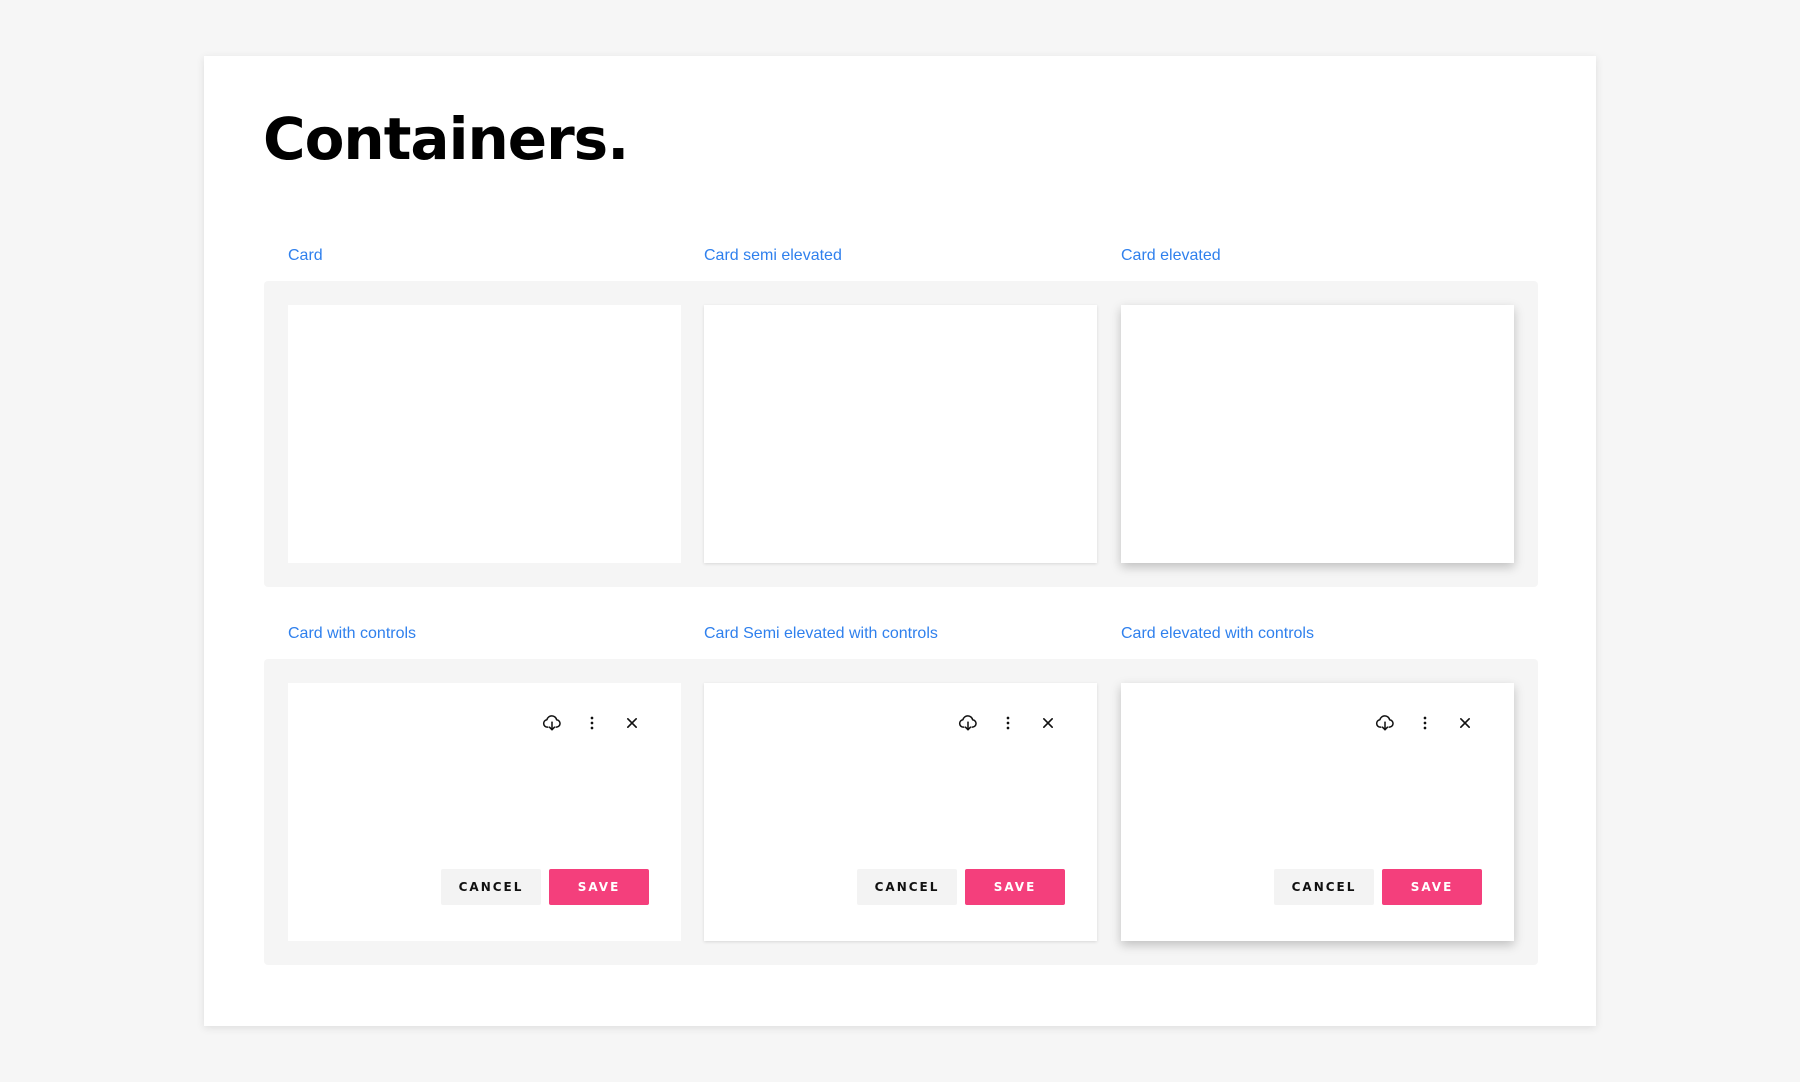 This screenshot has height=1082, width=1800. Describe the element at coordinates (1317, 434) in the screenshot. I see `card-elevated` at that location.